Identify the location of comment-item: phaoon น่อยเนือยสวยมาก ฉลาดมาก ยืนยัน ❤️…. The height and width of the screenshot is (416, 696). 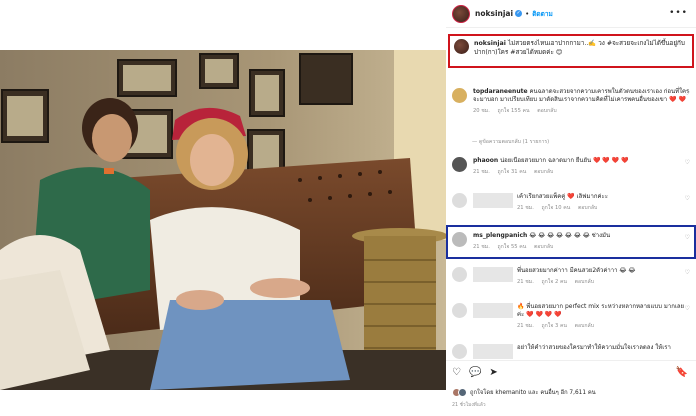
(571, 166).